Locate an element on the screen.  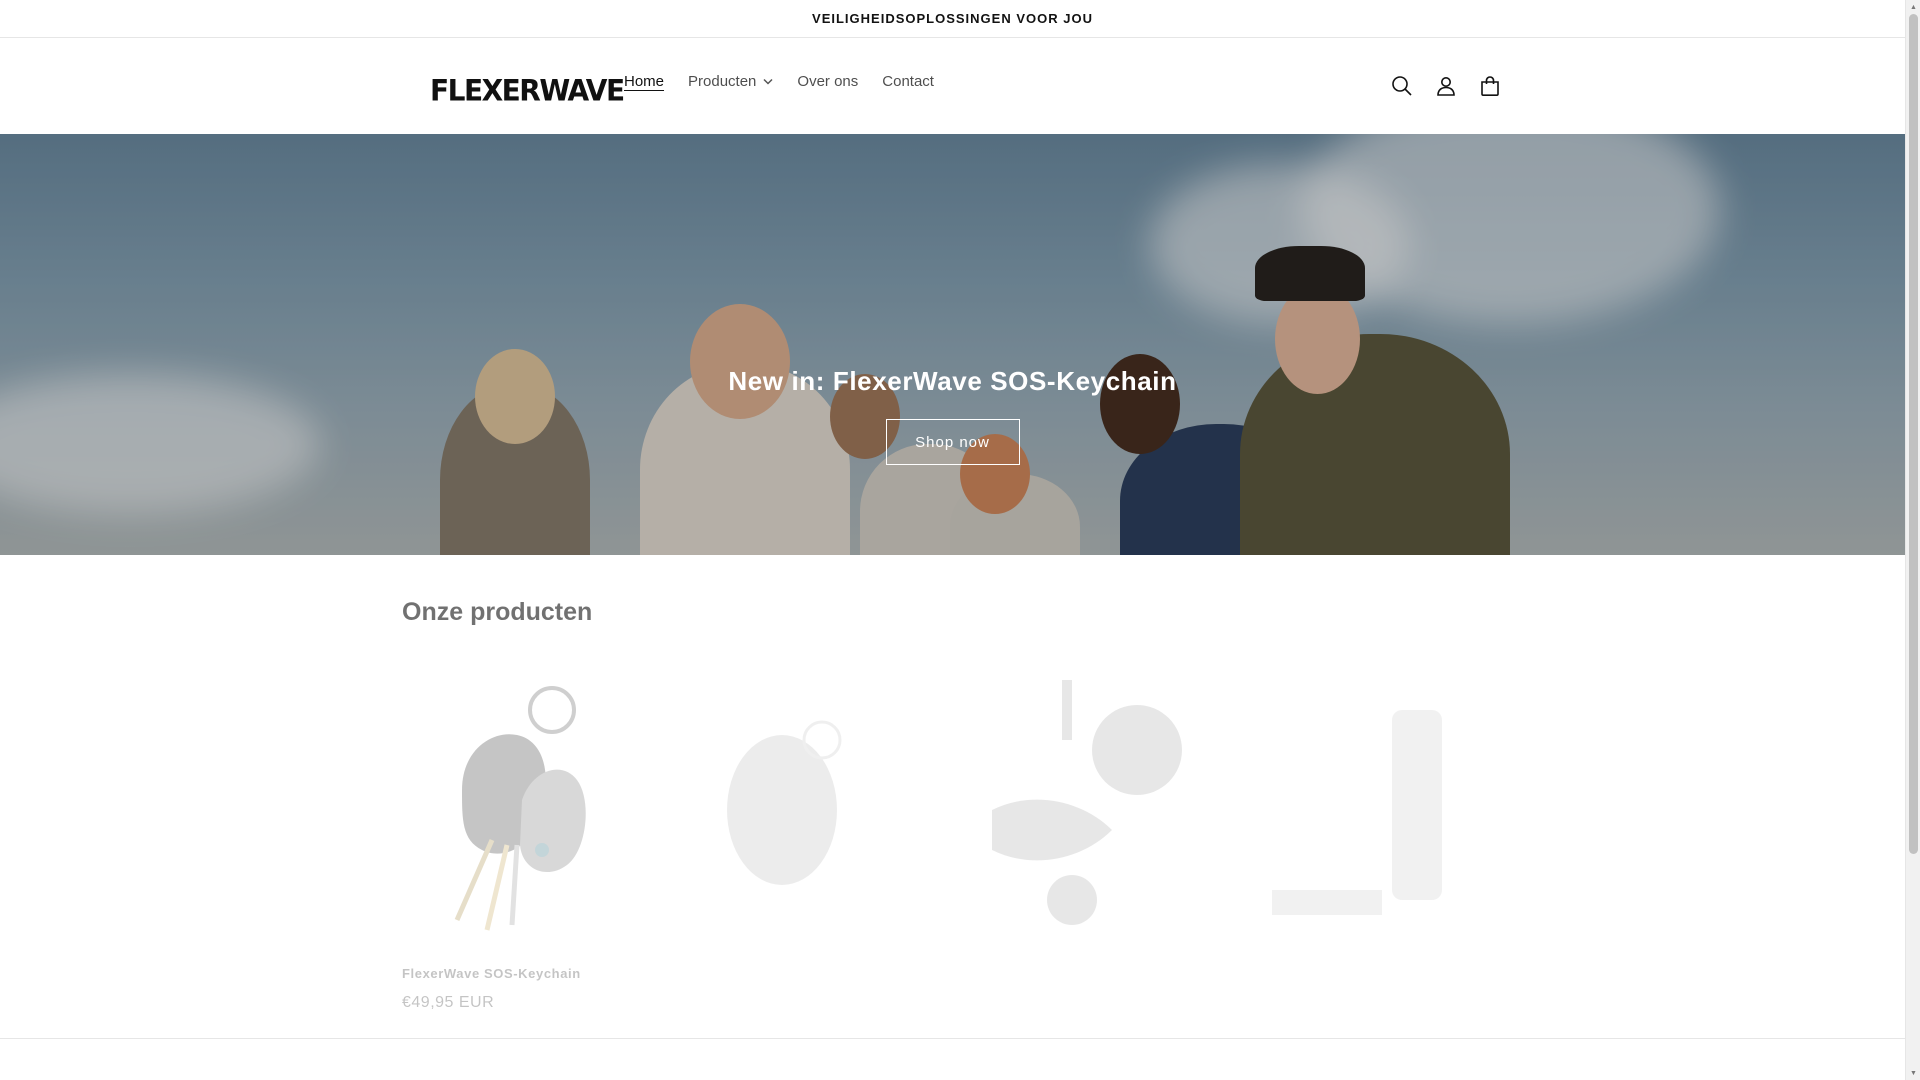
search-icon is located at coordinates (1402, 86).